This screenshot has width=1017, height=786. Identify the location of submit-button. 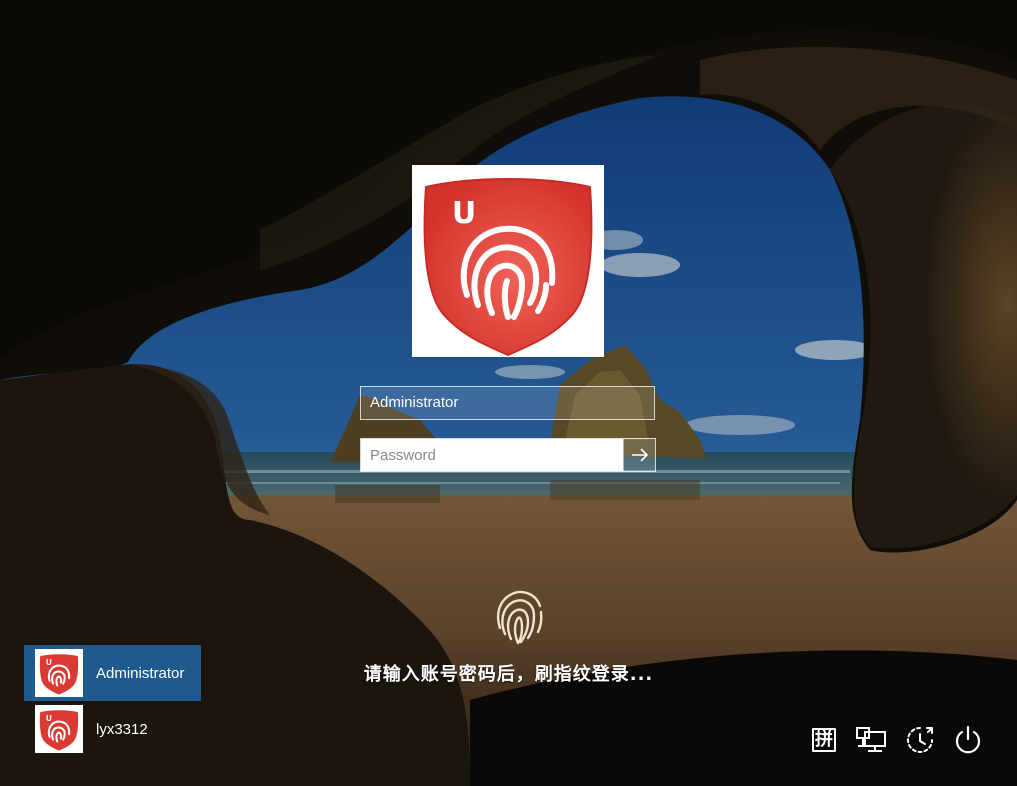
(639, 455).